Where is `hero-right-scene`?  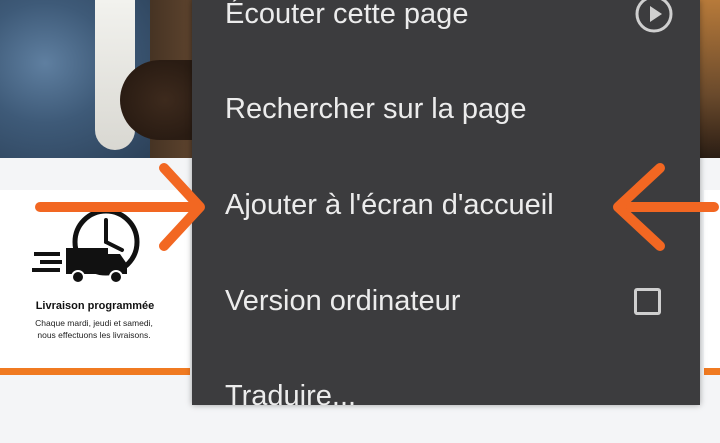
hero-right-scene is located at coordinates (710, 79).